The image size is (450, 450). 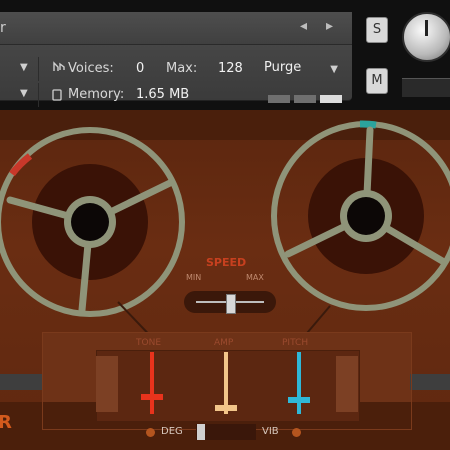 What do you see at coordinates (255, 277) in the screenshot?
I see `speed-max-label: MAX` at bounding box center [255, 277].